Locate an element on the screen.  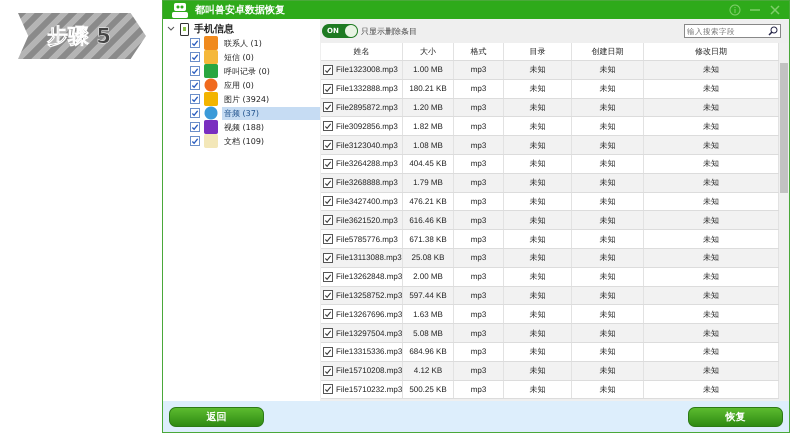
window-title: 都叫兽安卓数据恢复 is located at coordinates (240, 10).